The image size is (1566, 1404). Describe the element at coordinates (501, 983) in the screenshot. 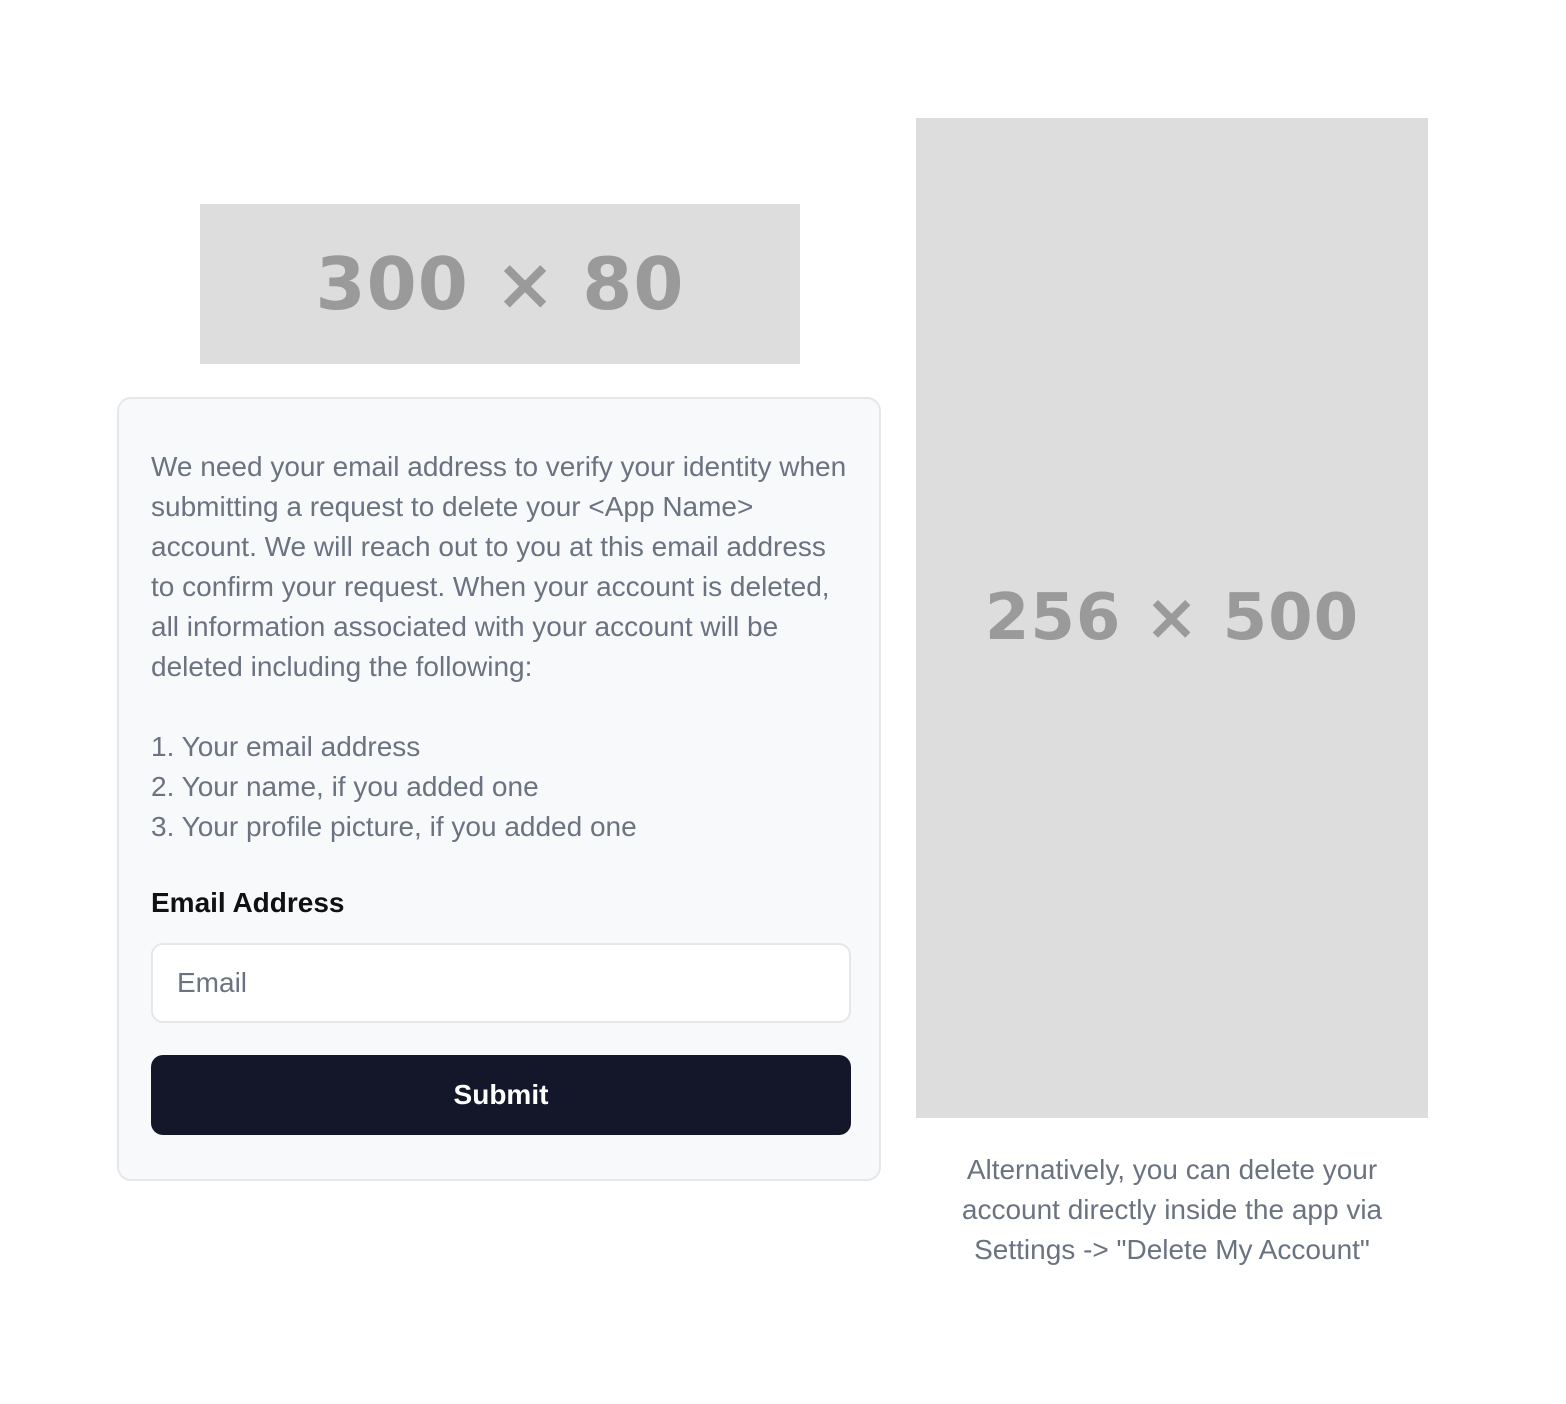

I see `email-input` at that location.